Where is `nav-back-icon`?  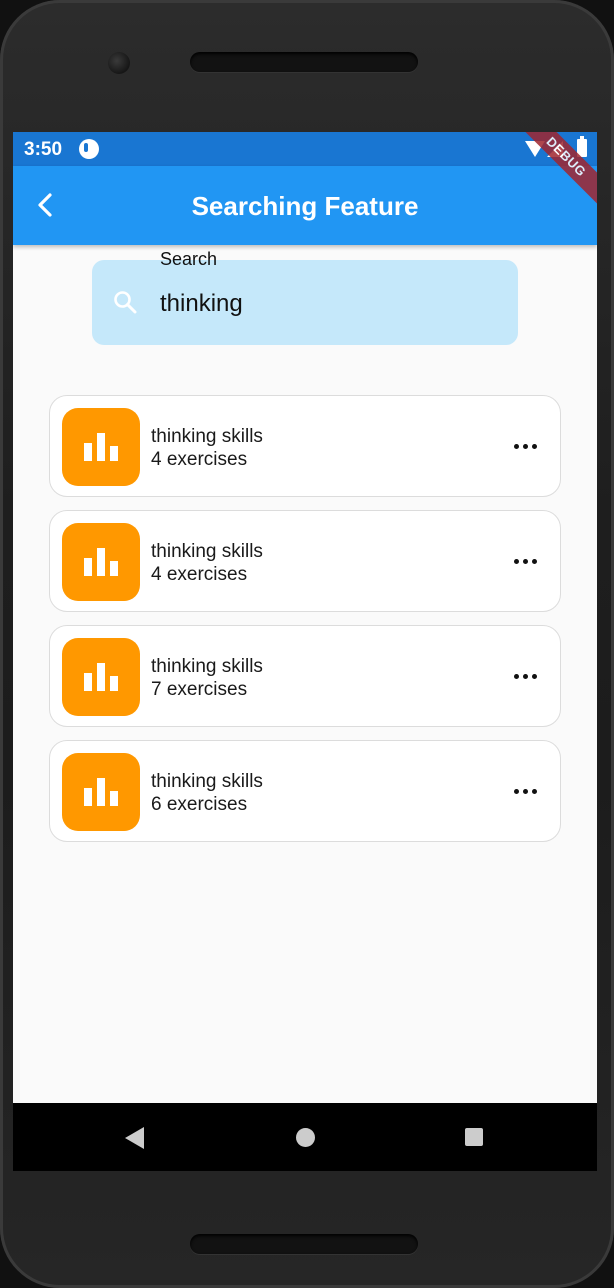 nav-back-icon is located at coordinates (134, 1138).